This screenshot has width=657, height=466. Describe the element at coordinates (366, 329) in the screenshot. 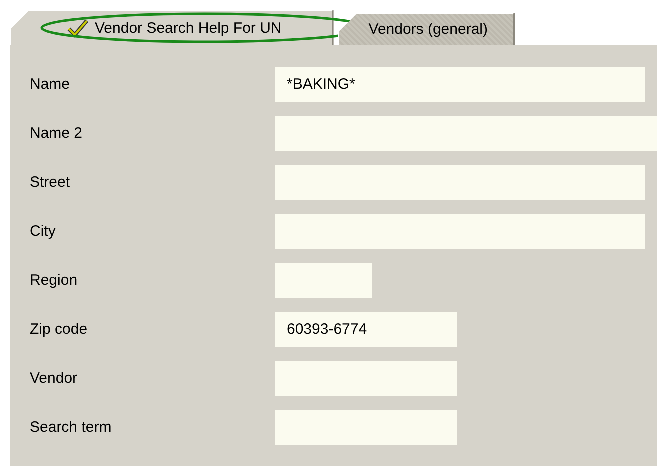

I see `input-field: 60393-6774` at that location.